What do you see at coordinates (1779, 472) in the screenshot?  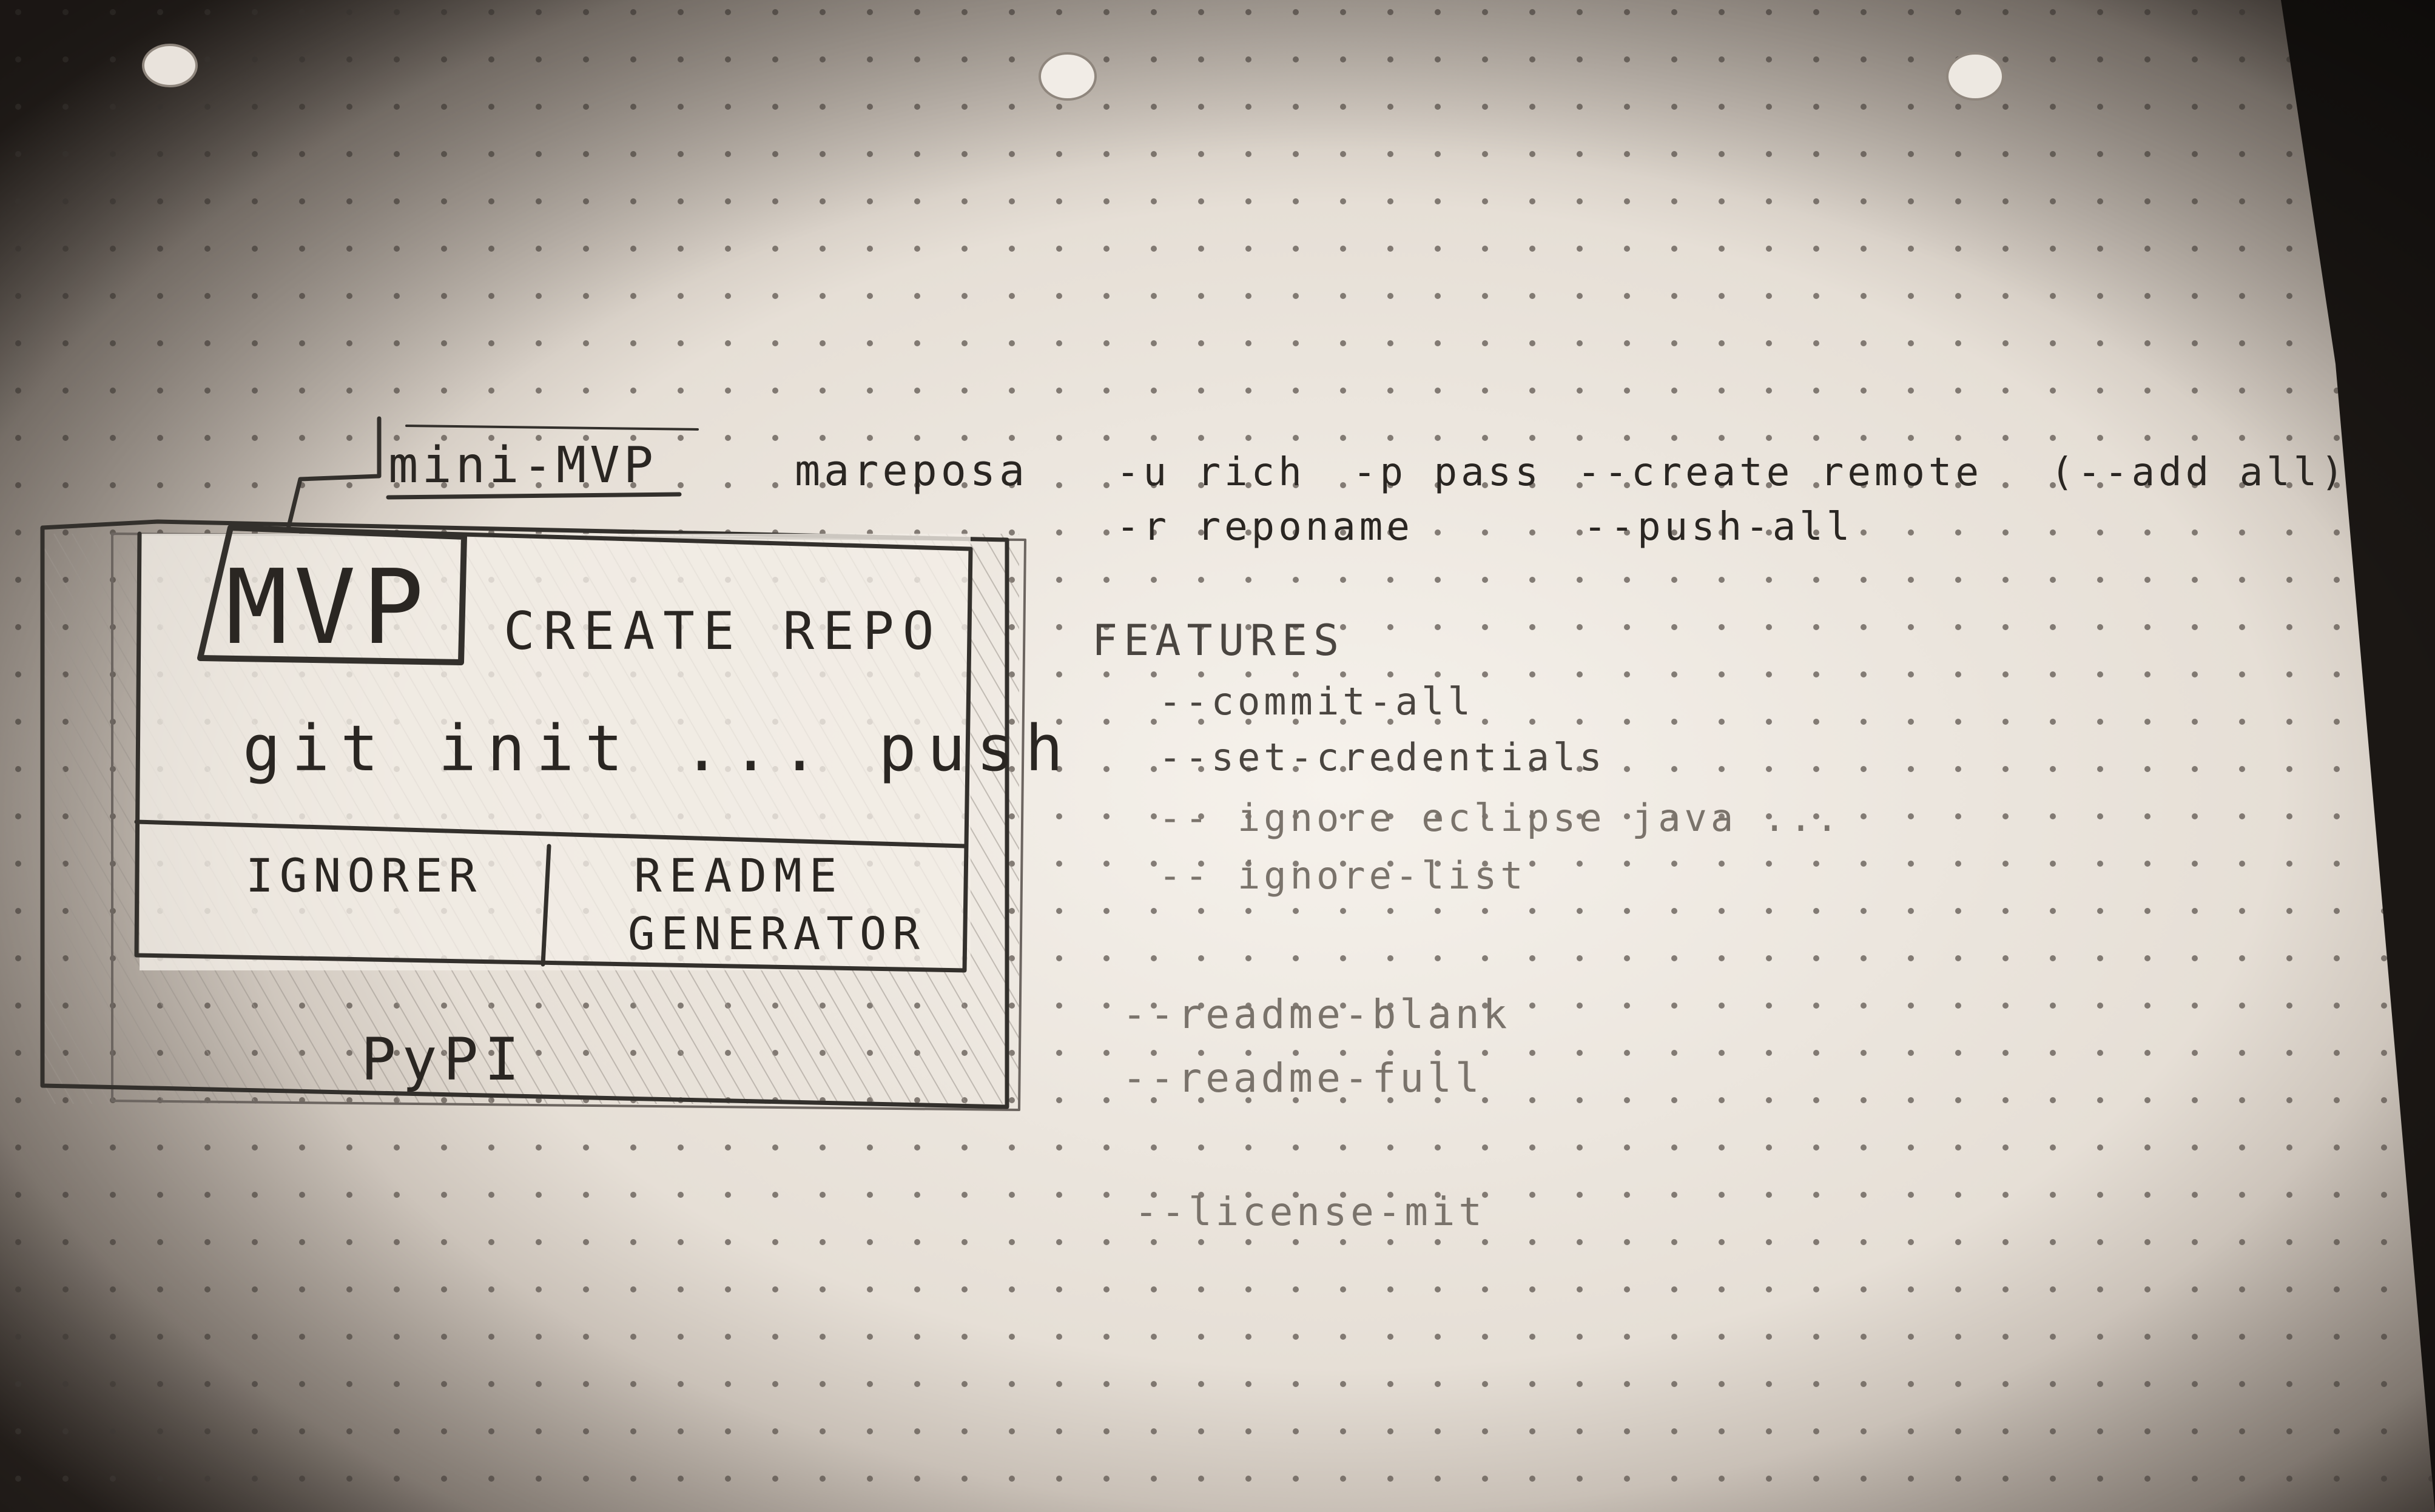 I see `cli-arg-create-remote: --create remote` at bounding box center [1779, 472].